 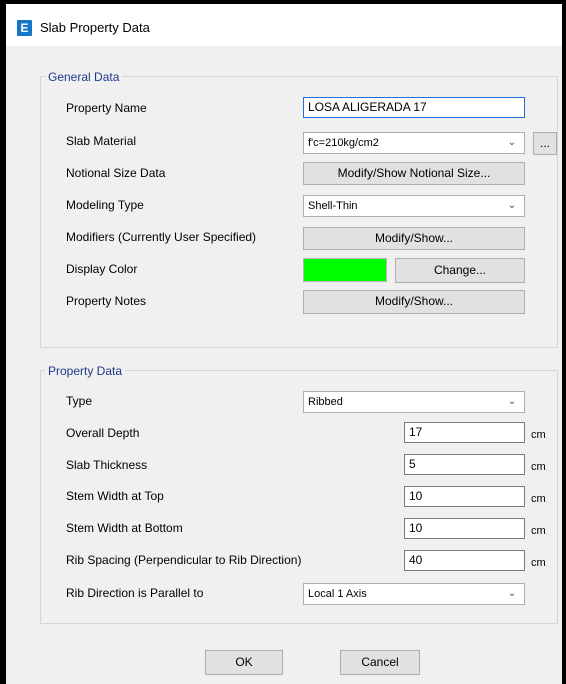 What do you see at coordinates (102, 269) in the screenshot?
I see `display-color-label: Display Color` at bounding box center [102, 269].